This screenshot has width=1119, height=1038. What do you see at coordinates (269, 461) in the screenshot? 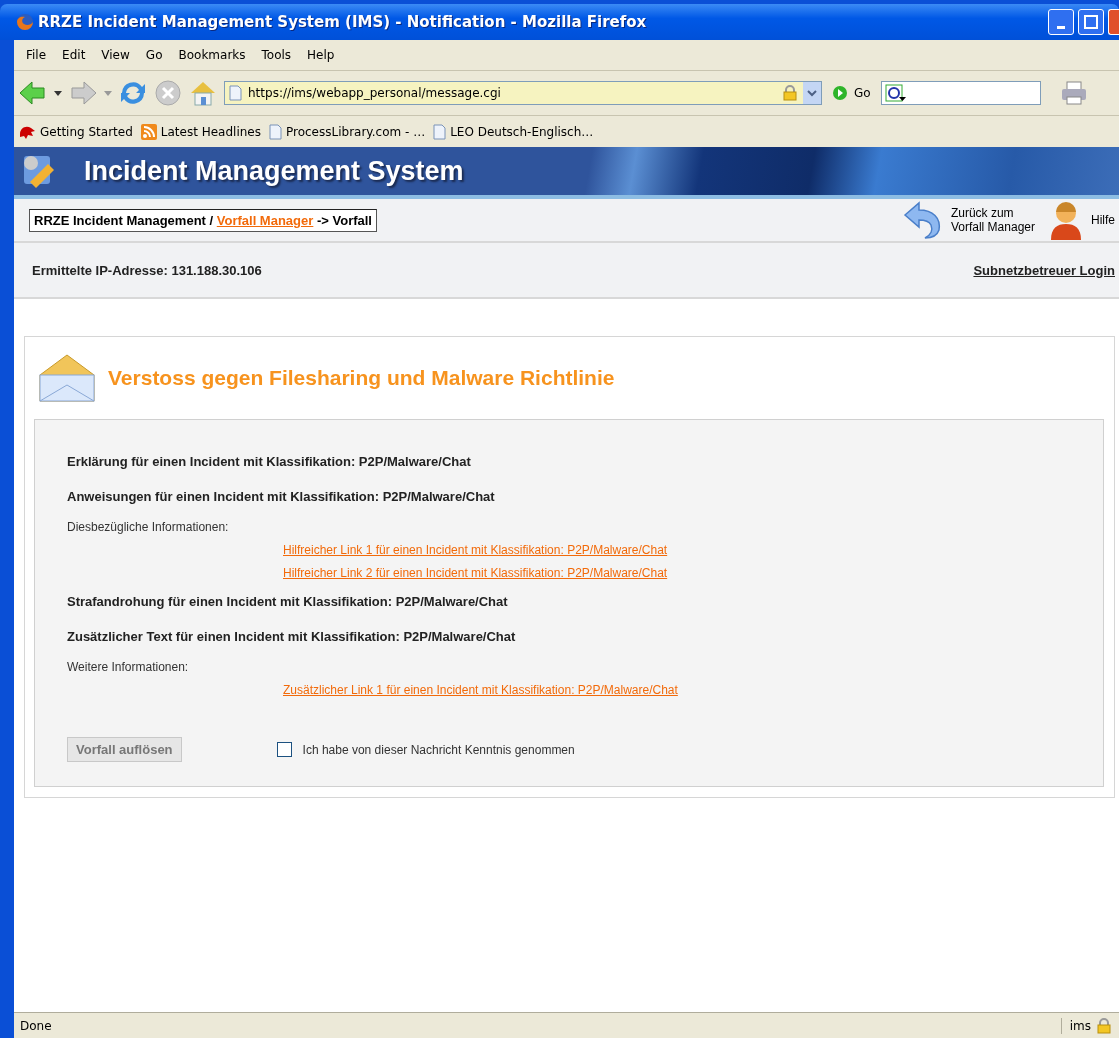
I see `section-heading: Erklärung für einen Incident mit Klassifikation: P2P/Malware/Chat` at bounding box center [269, 461].